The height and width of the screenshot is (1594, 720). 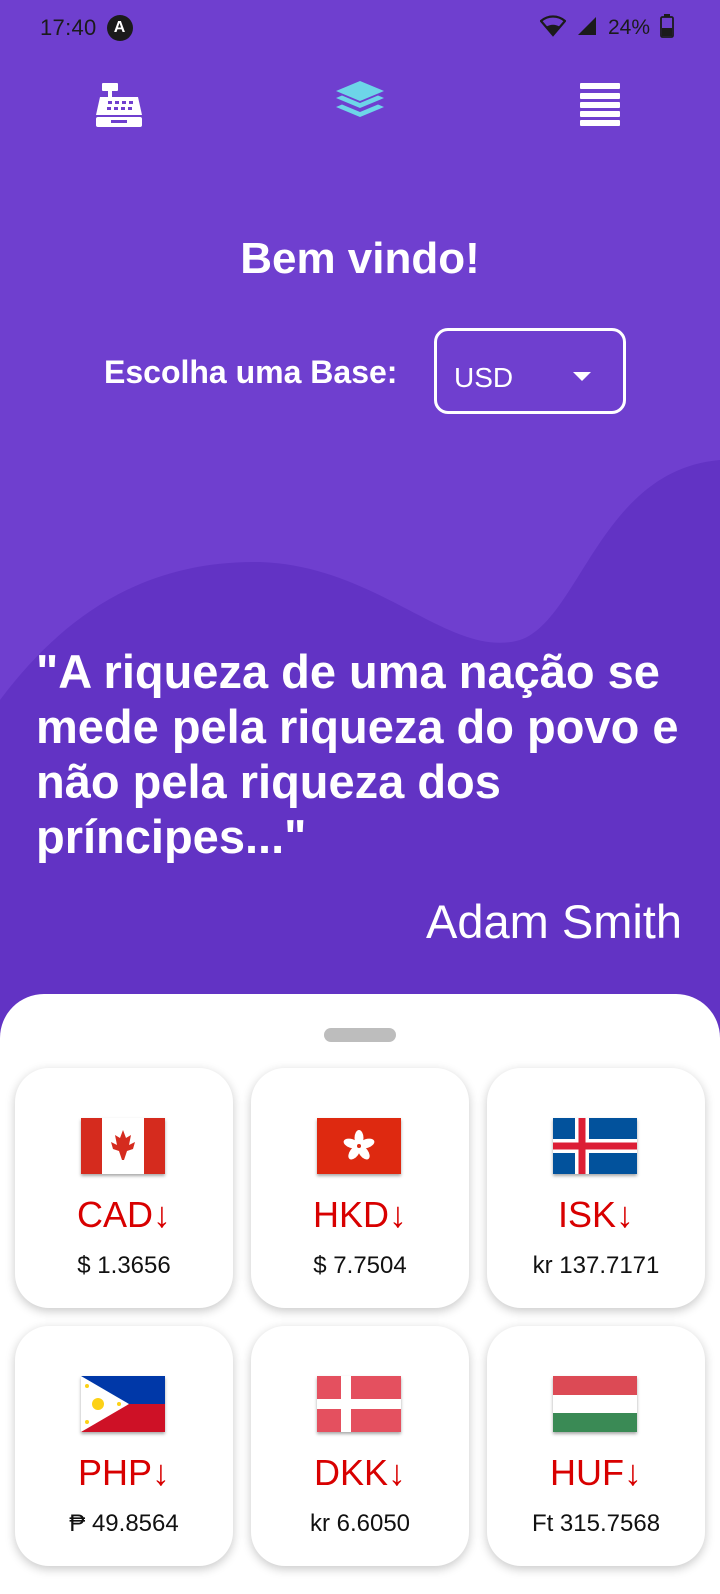 I want to click on iceland-flag-icon, so click(x=595, y=1146).